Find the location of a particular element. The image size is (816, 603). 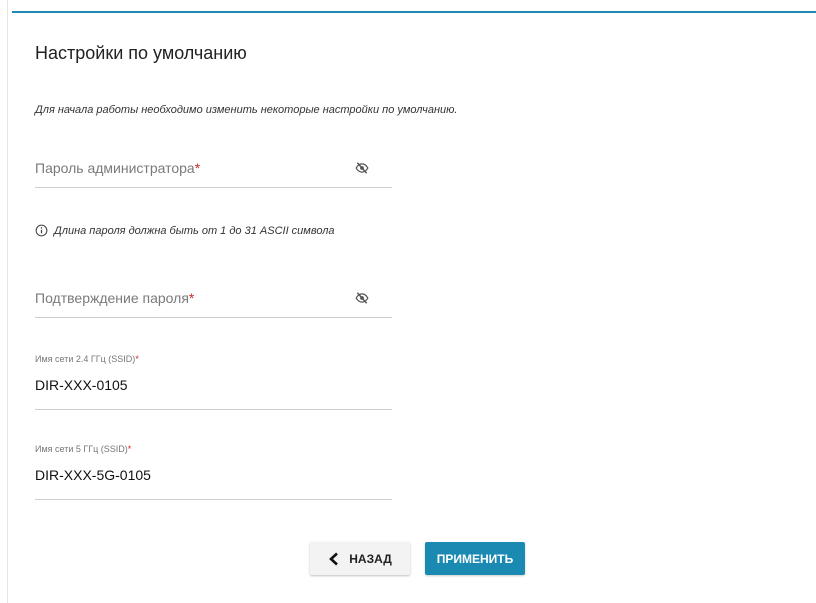

confirm-password-field: Подтверждение пароля* is located at coordinates (213, 300).